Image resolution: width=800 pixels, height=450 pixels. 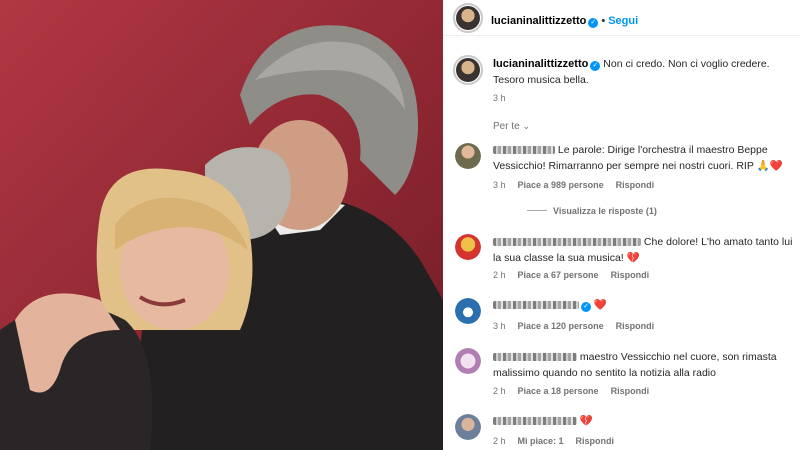 I want to click on comment-item: 💔, so click(x=643, y=421).